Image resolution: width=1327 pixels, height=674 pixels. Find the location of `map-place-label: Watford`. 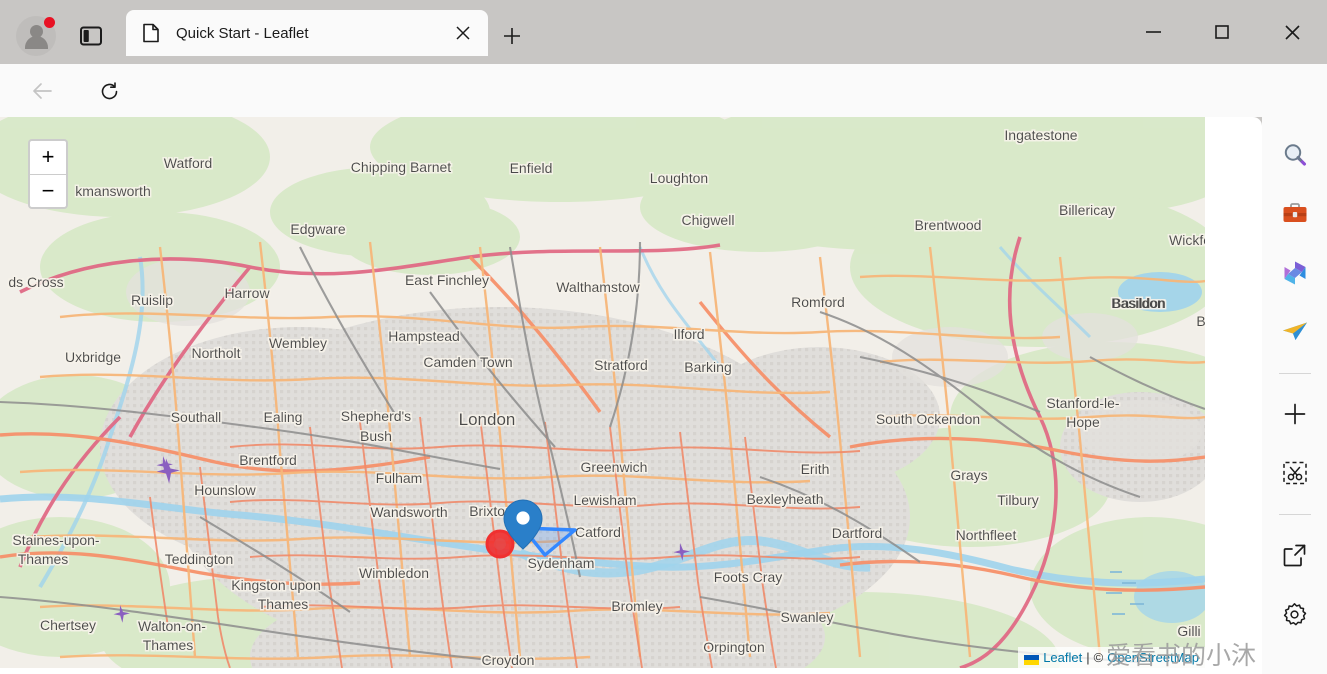

map-place-label: Watford is located at coordinates (188, 163).